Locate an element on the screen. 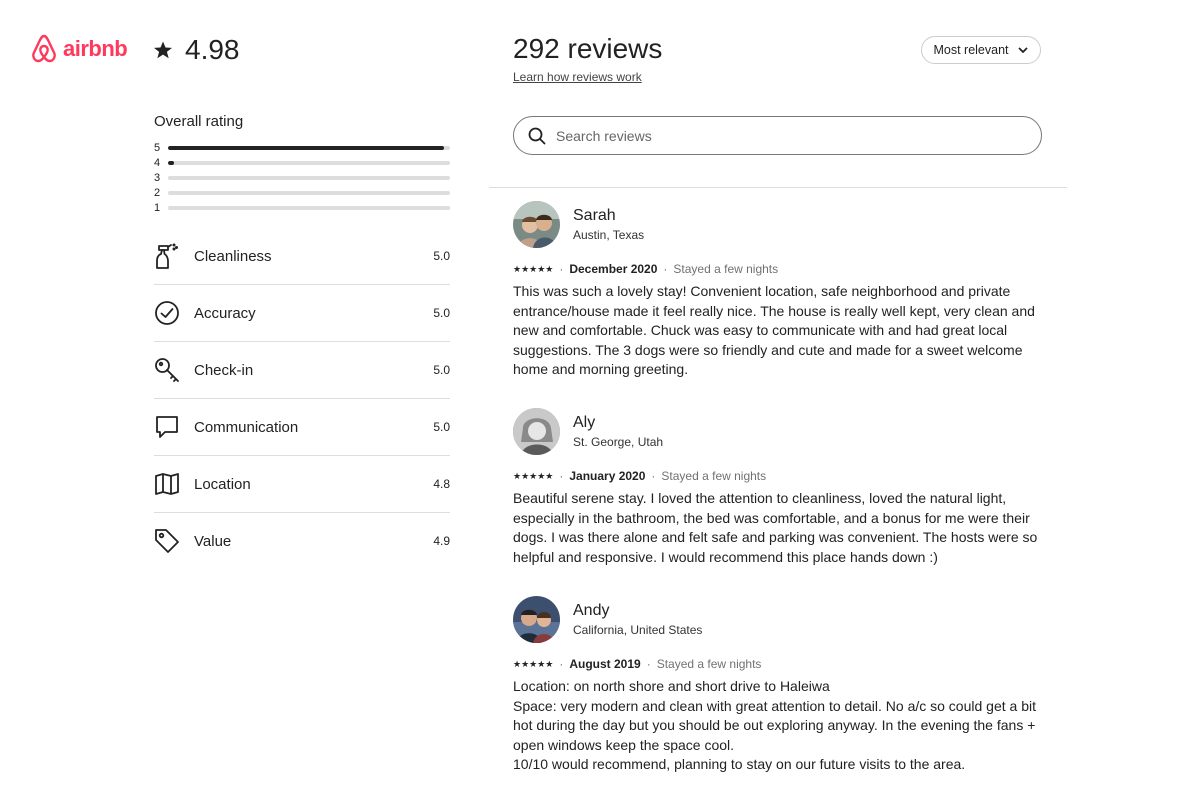  search-icon is located at coordinates (537, 135).